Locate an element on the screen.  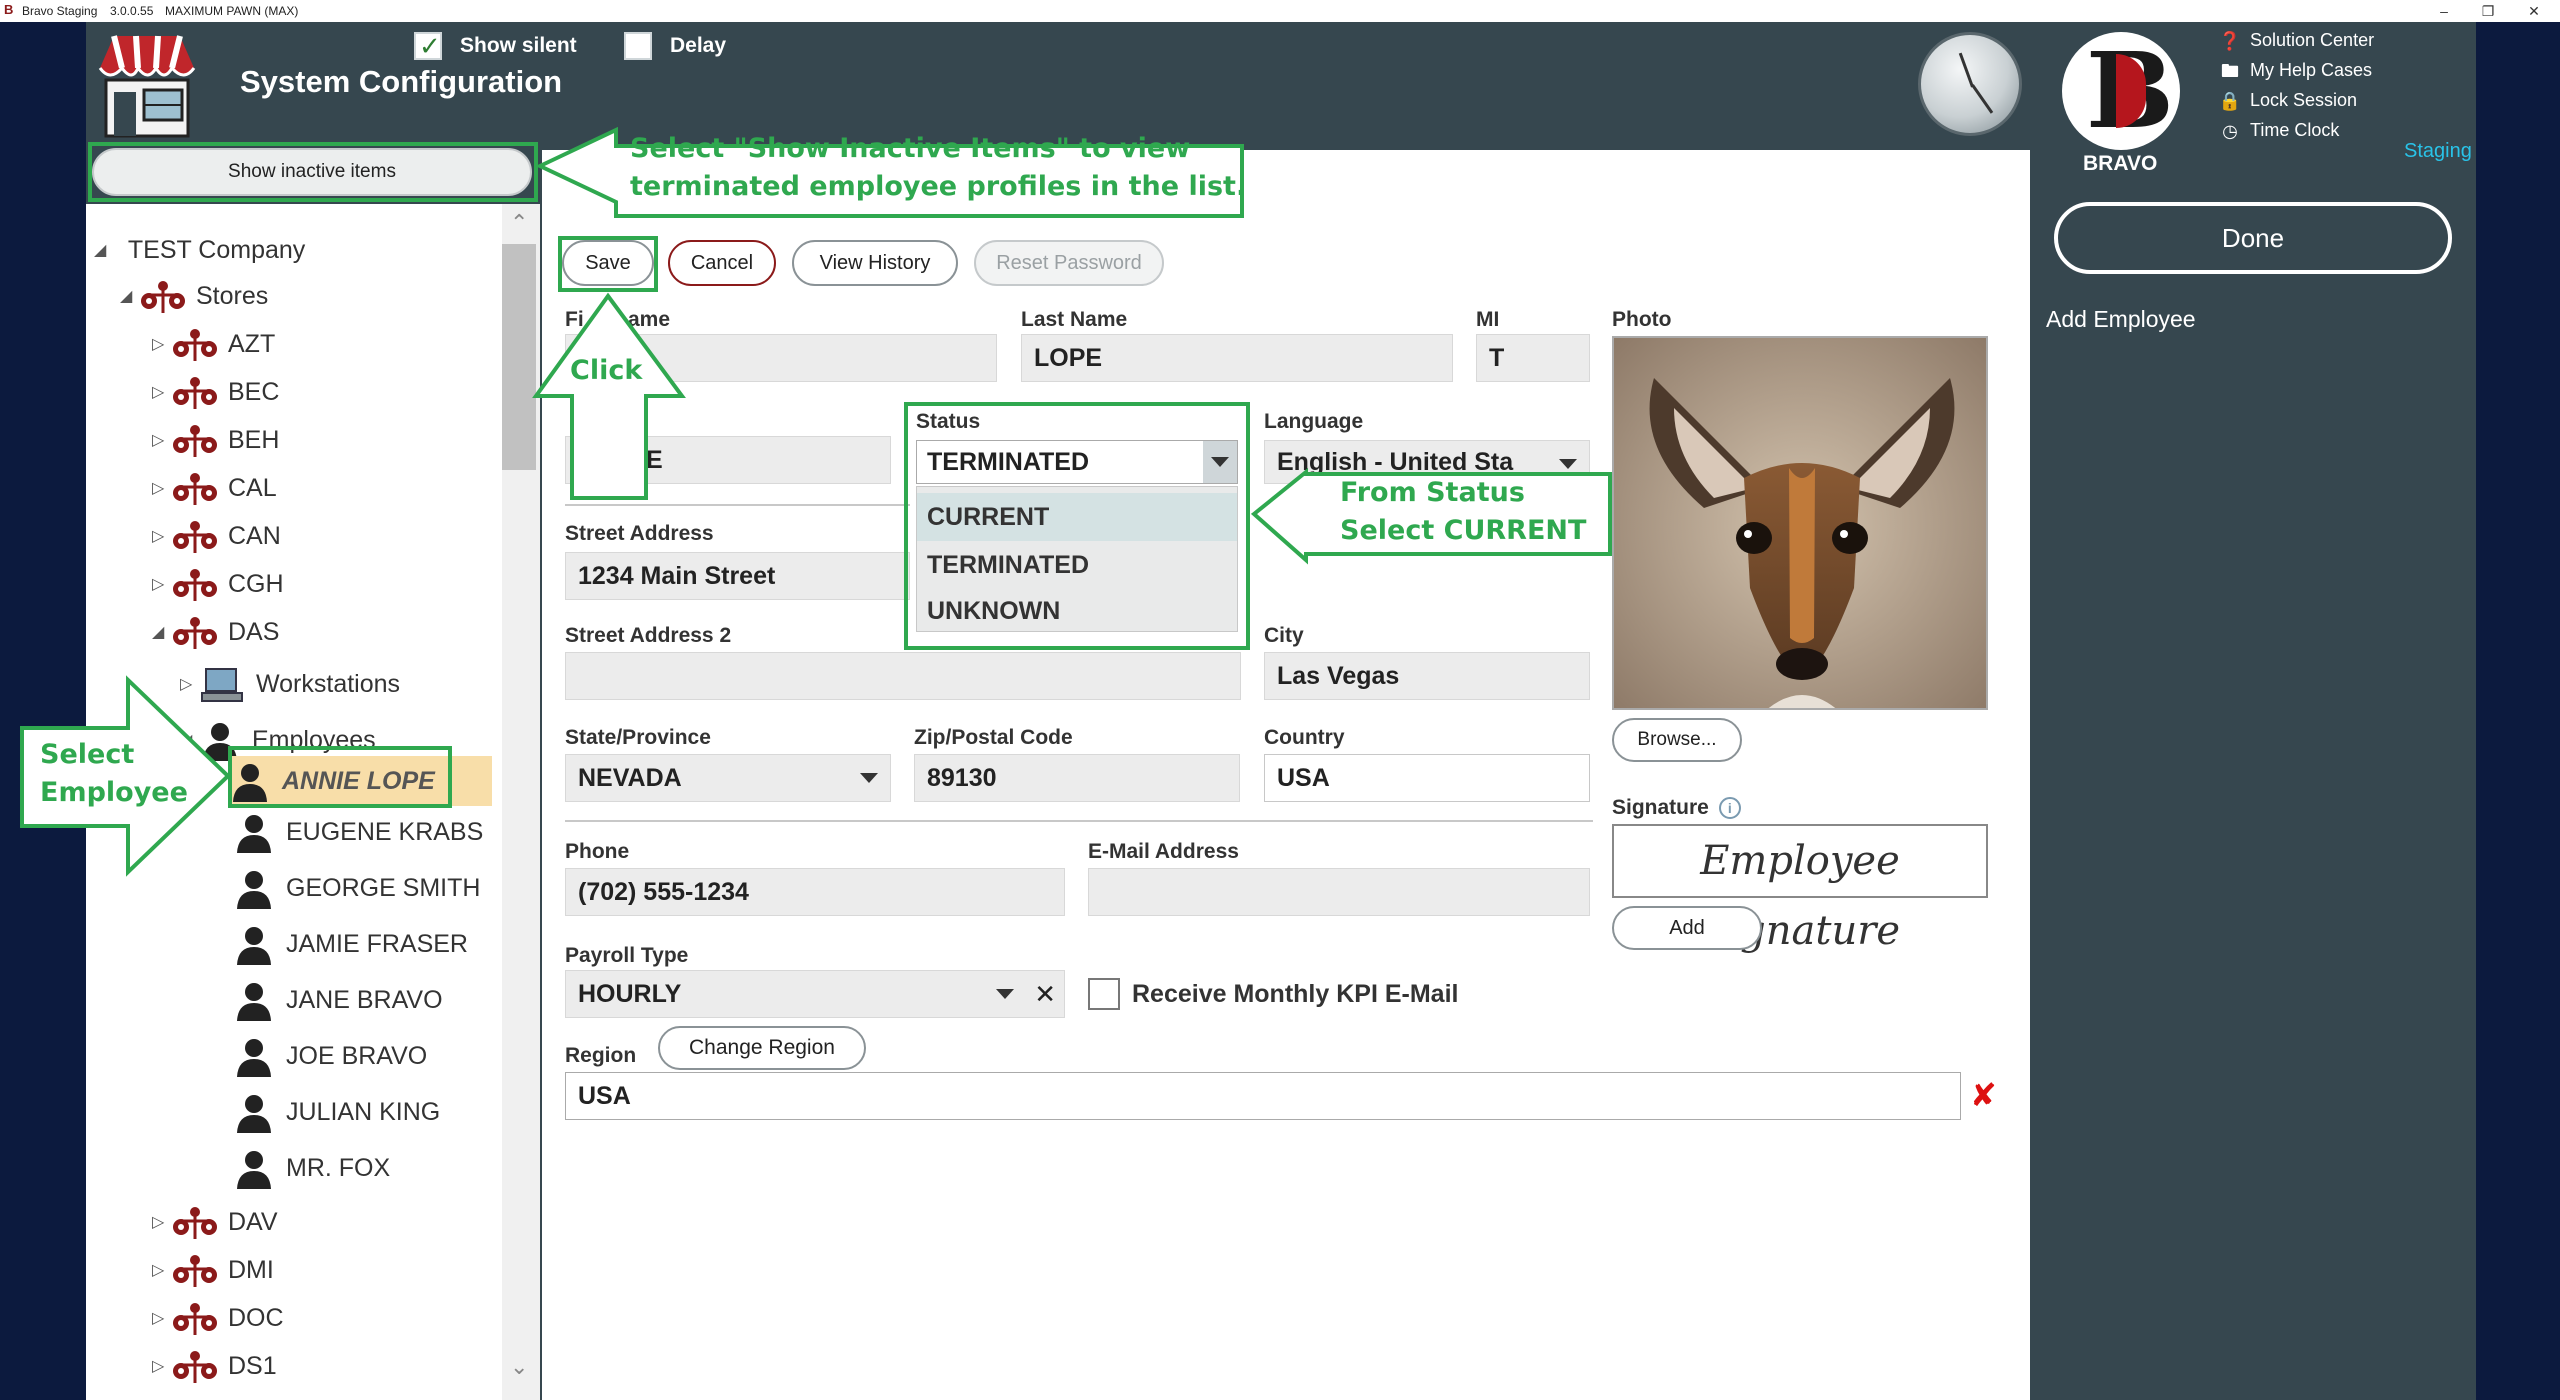
solution-center-link: ❓ Solution Center is located at coordinates (2296, 41).